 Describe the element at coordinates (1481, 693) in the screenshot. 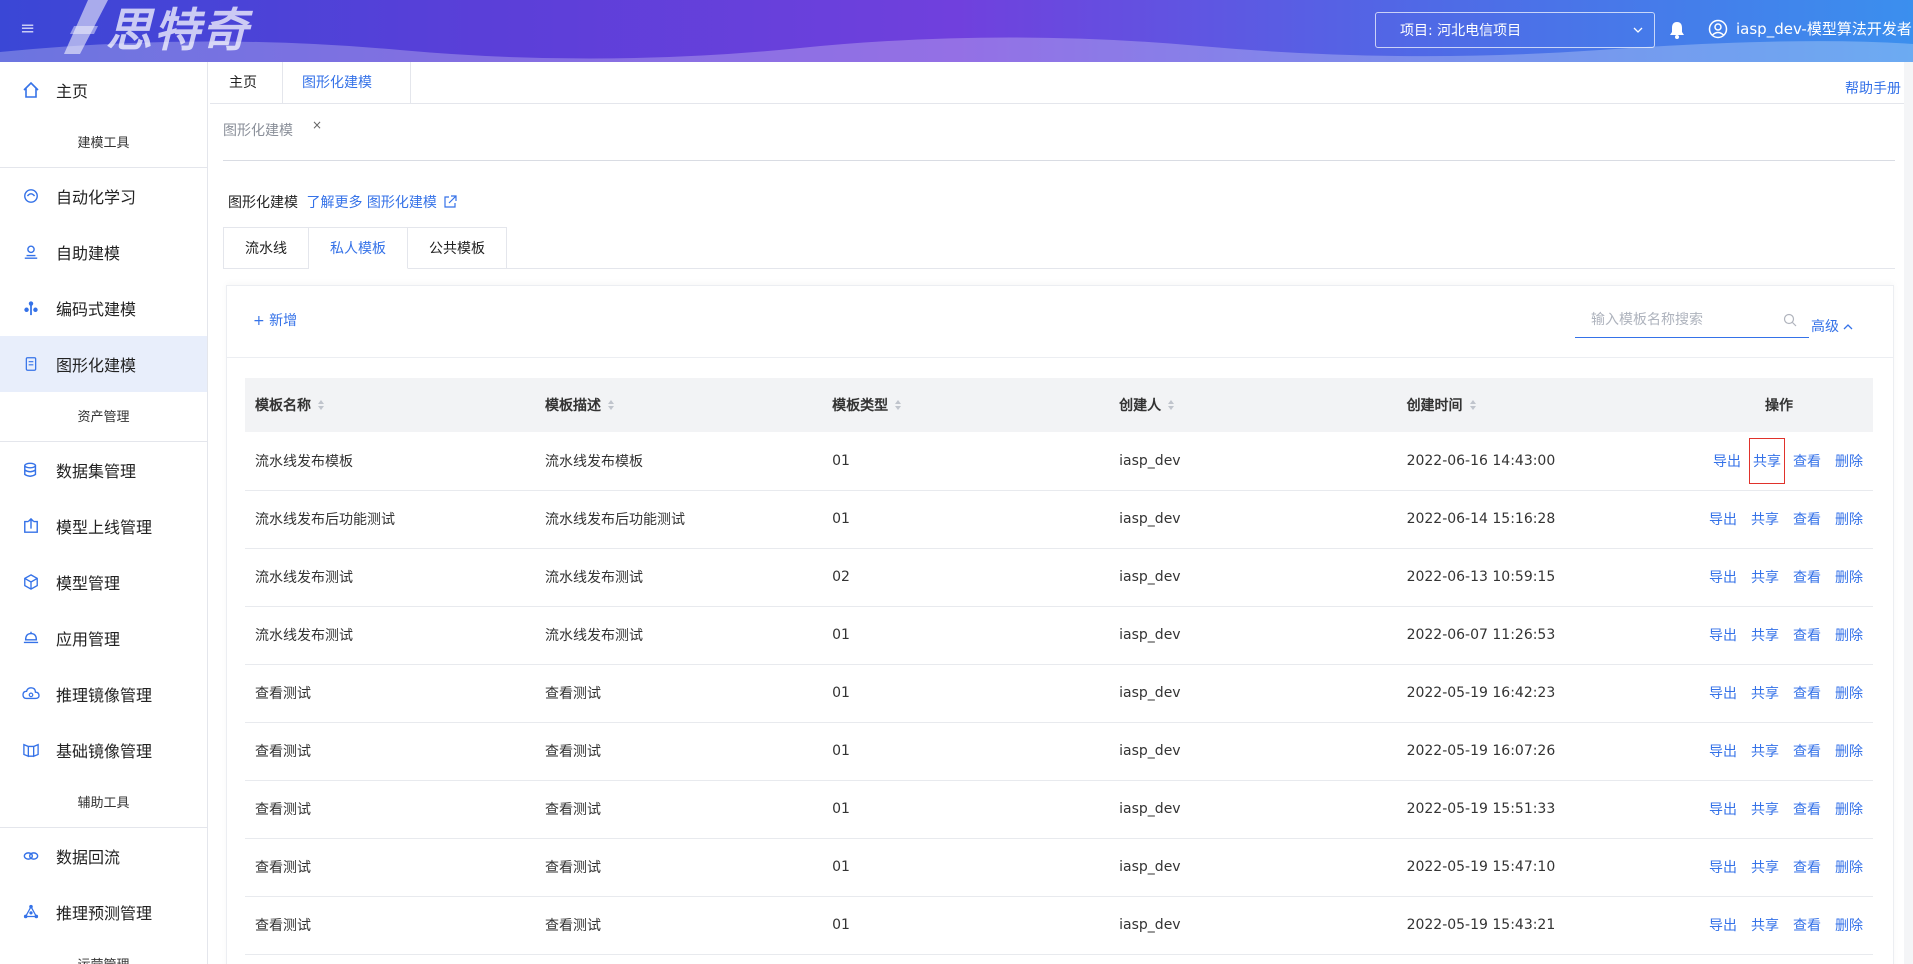

I see `cell-created-time: 2022-05-19 16:42:23` at that location.